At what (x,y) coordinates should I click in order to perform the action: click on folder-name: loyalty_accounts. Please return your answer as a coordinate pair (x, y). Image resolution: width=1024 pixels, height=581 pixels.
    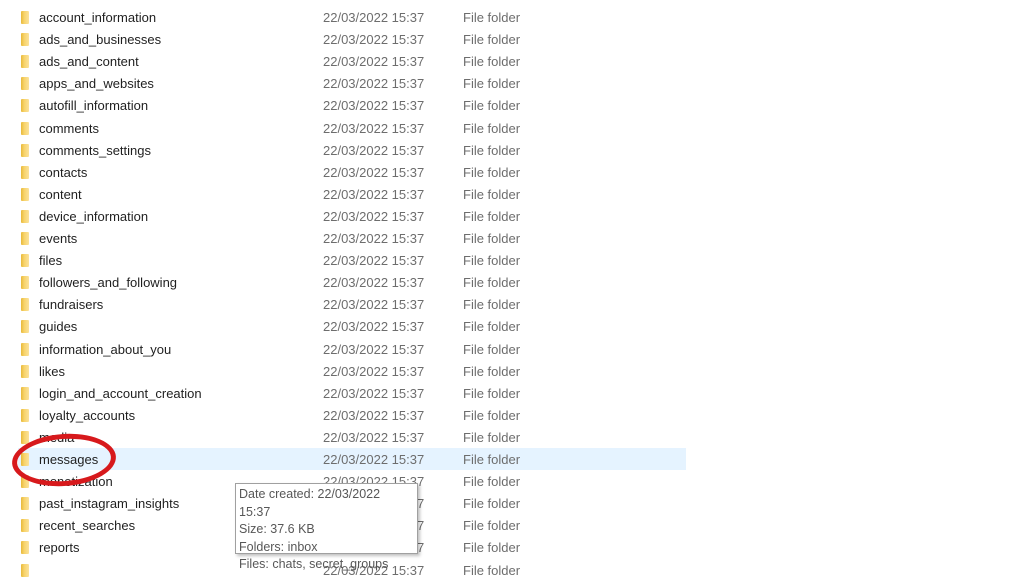
    Looking at the image, I should click on (87, 415).